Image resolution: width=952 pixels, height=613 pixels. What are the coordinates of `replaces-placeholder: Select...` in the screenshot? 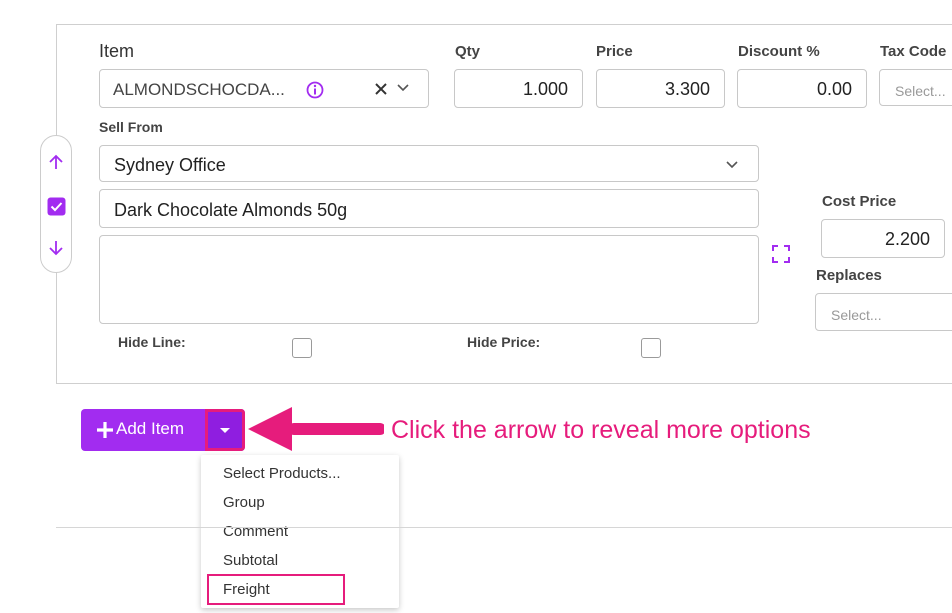 It's located at (856, 315).